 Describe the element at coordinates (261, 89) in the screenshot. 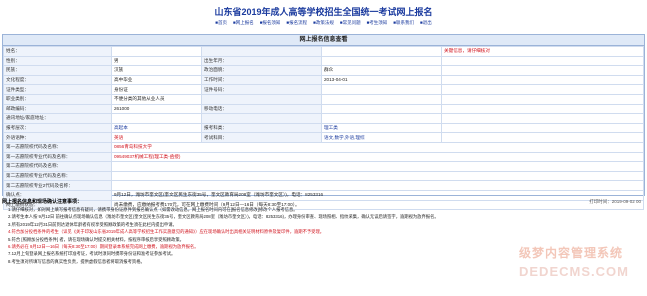

I see `field-label: 证件号码：` at that location.